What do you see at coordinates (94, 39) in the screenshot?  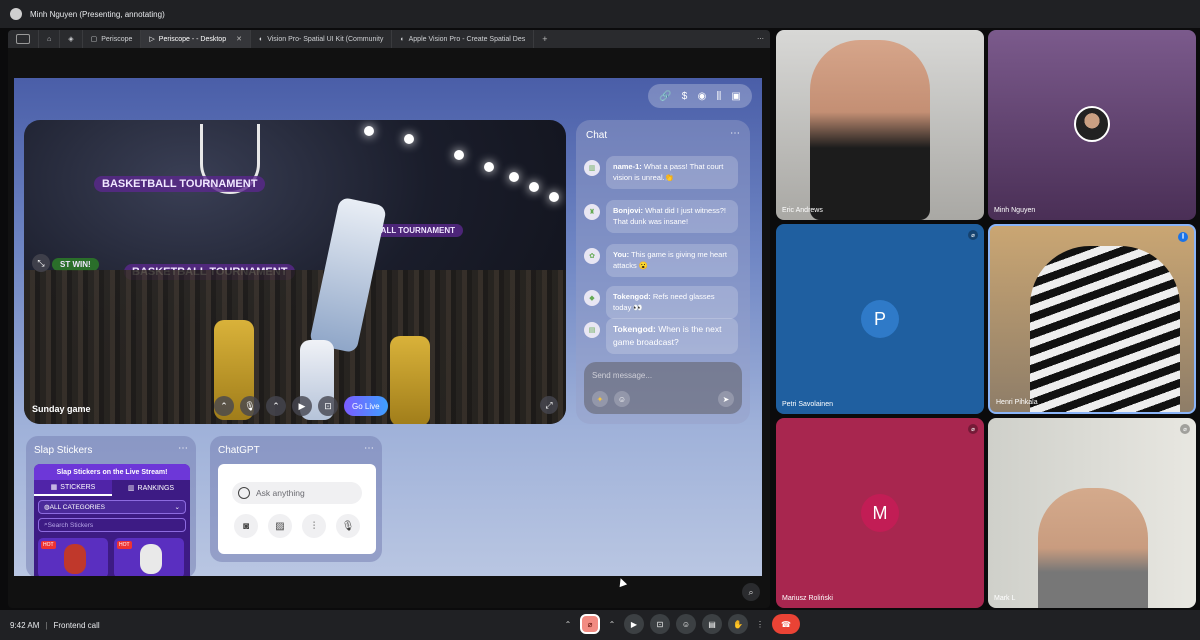 I see `page-icon: ▢` at bounding box center [94, 39].